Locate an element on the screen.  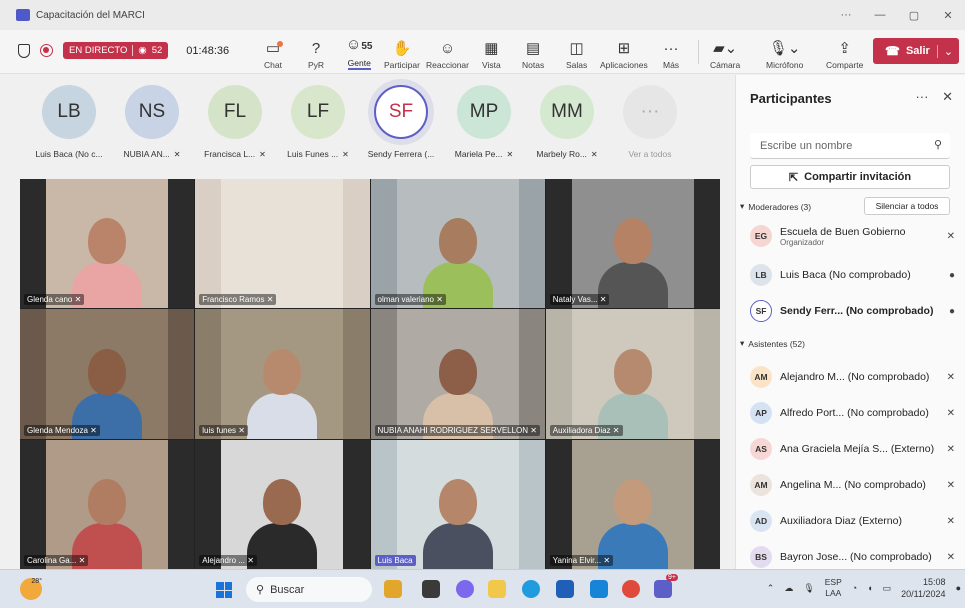
camera-button: ▰⌄ Cámara is located at coordinates (725, 52).